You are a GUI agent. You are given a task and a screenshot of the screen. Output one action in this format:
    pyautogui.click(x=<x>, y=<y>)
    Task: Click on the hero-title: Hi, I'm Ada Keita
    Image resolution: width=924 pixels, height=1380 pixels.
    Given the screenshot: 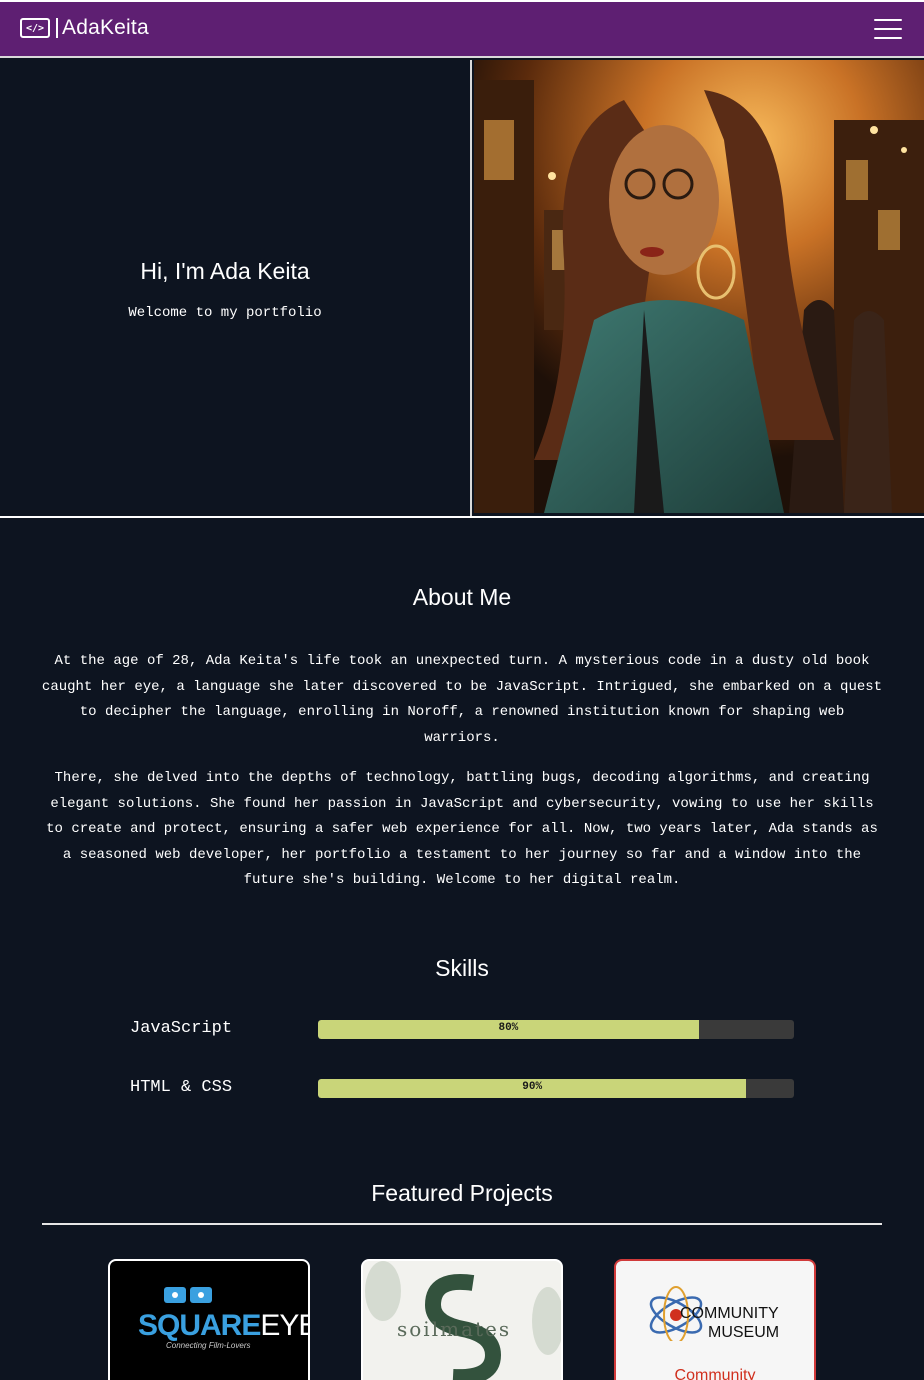 What is the action you would take?
    pyautogui.click(x=225, y=271)
    